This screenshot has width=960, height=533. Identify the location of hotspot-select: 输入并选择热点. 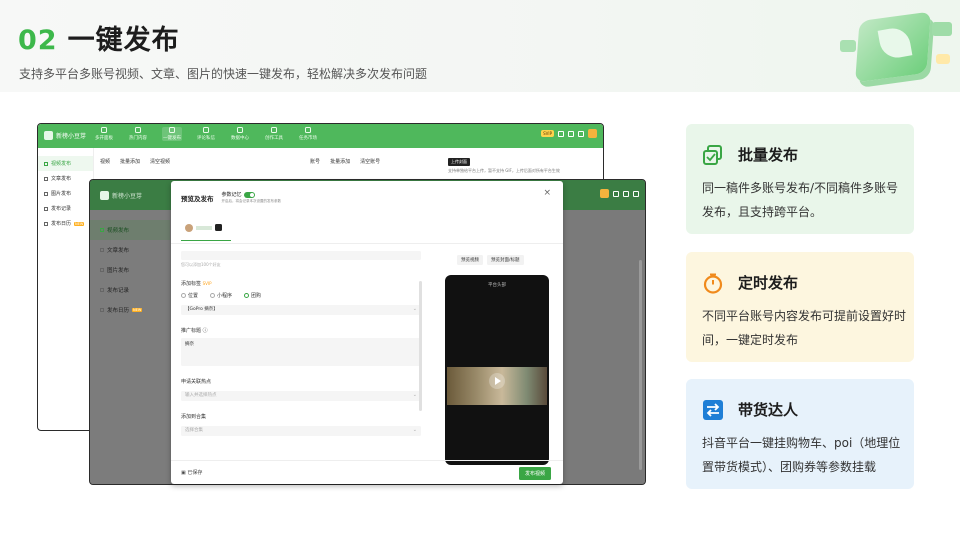
(301, 395).